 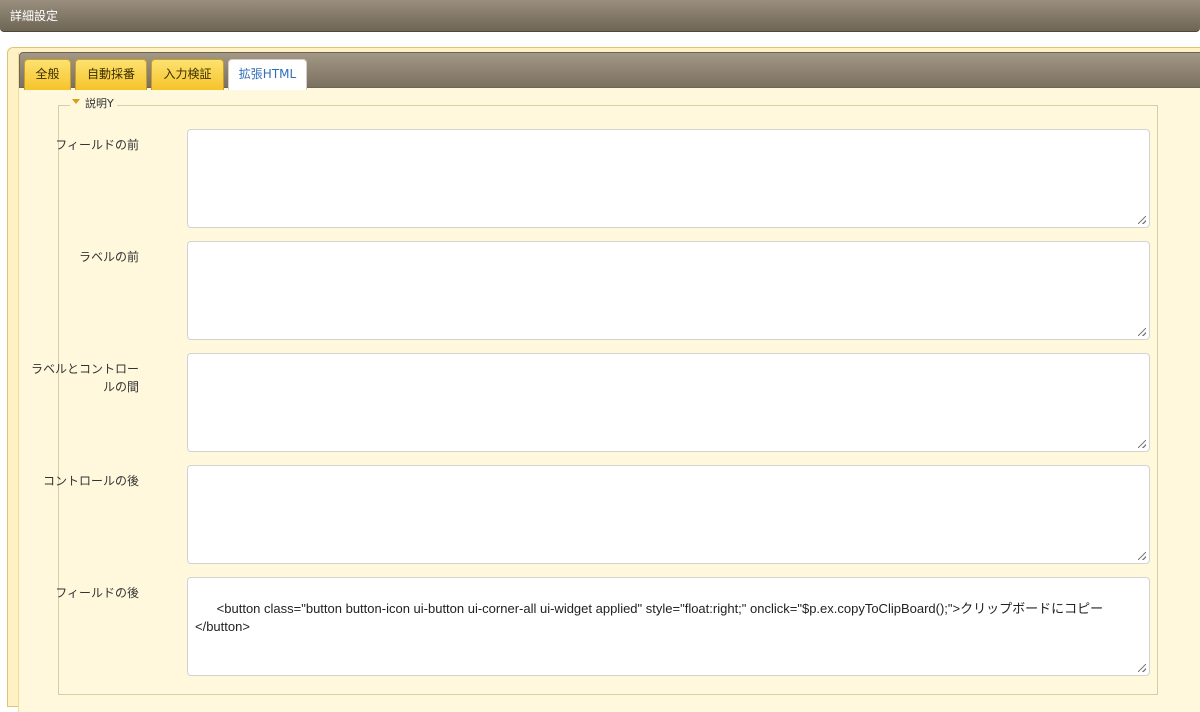 I want to click on tab-input-validation: 入力検証, so click(x=187, y=74).